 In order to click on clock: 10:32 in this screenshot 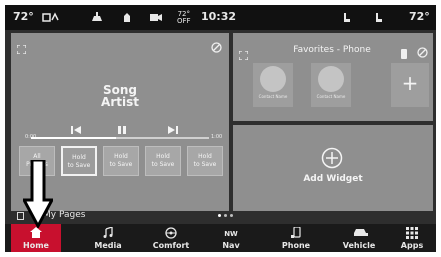, I will do `click(219, 16)`.